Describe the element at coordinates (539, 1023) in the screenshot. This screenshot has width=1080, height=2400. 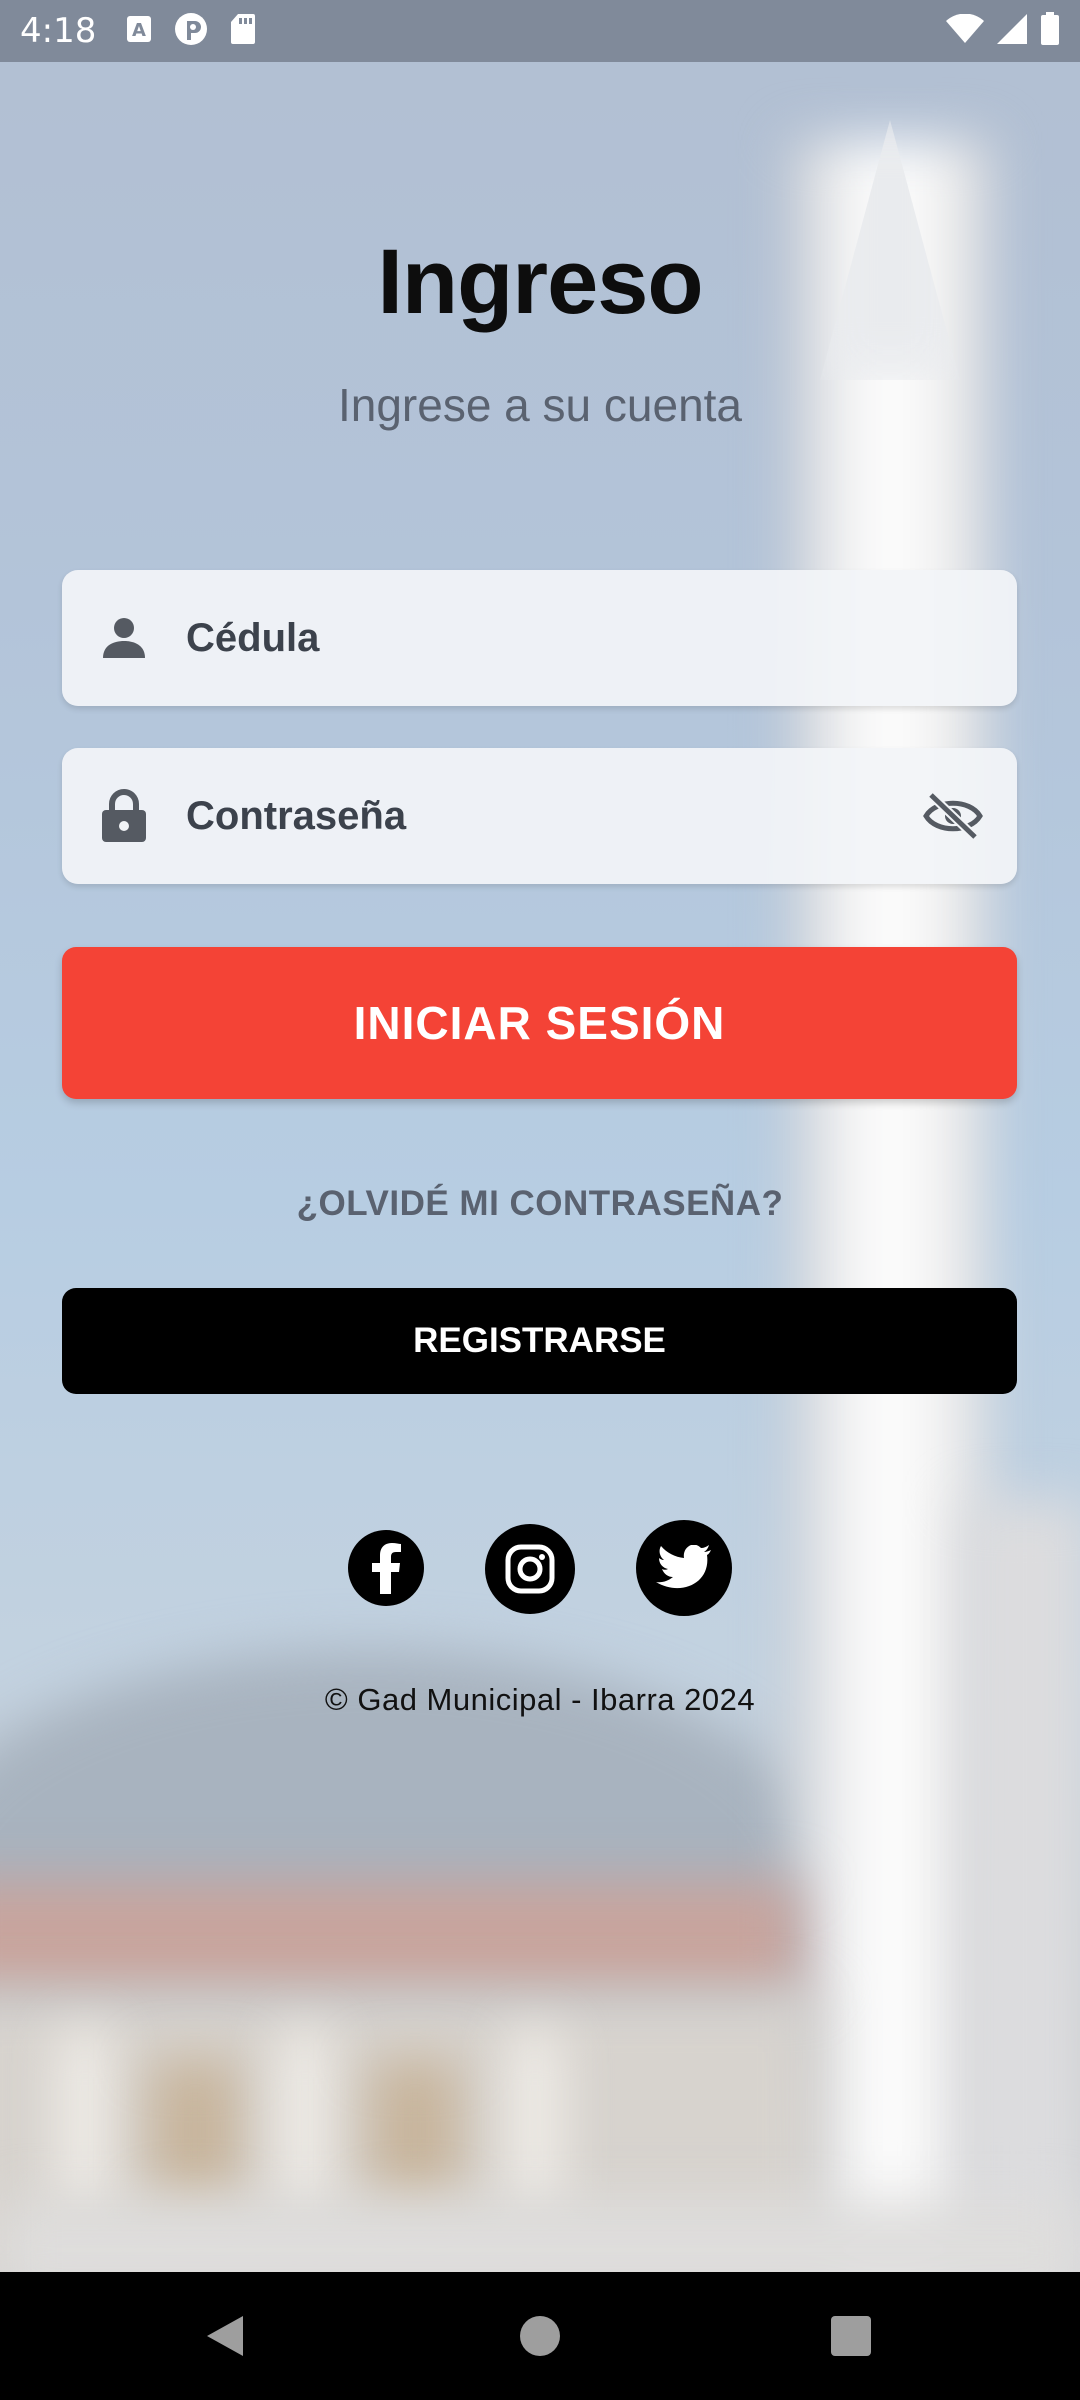
I see `login-button: INICIAR SESIÓN` at that location.